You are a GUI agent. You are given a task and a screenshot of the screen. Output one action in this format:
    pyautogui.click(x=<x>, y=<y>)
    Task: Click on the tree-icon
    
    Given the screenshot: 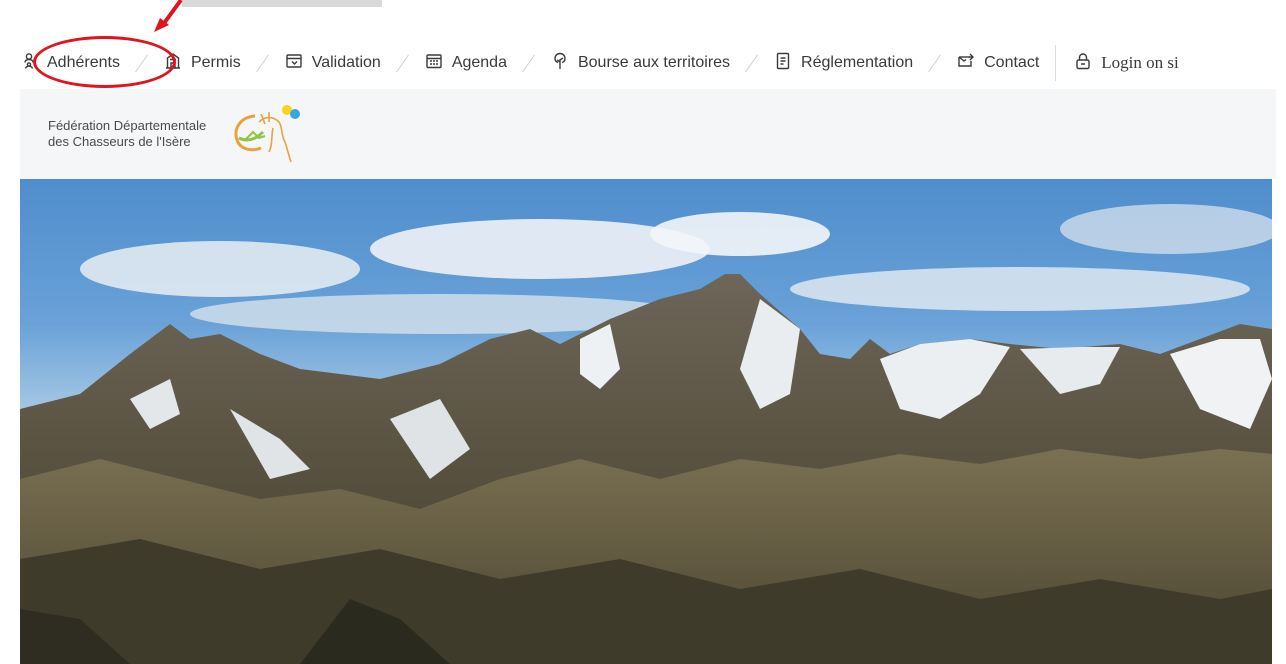 What is the action you would take?
    pyautogui.click(x=560, y=63)
    